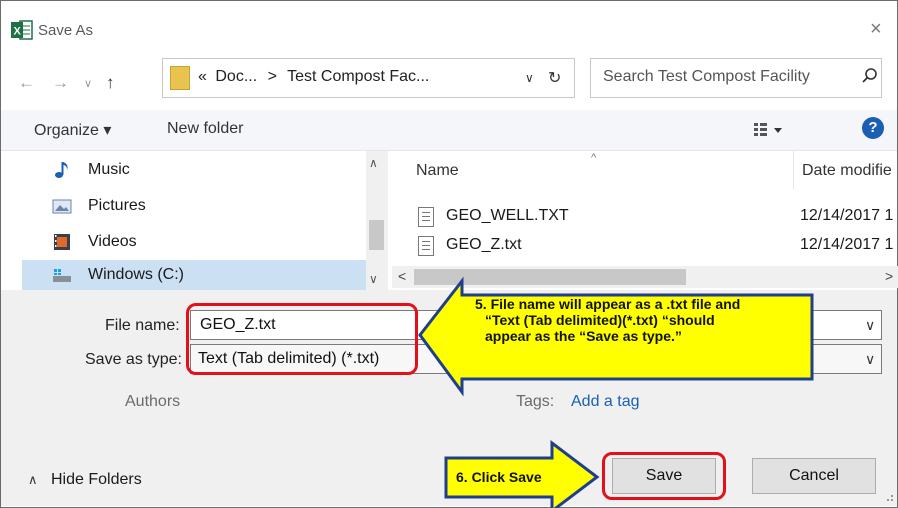  Describe the element at coordinates (112, 241) in the screenshot. I see `nav-item-label: Videos` at that location.